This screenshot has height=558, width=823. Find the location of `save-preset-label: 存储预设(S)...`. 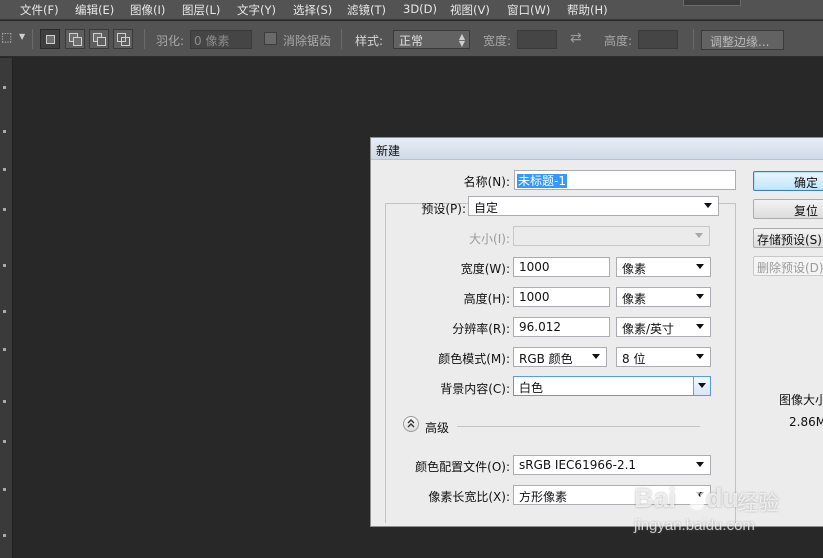

save-preset-label: 存储预设(S)... is located at coordinates (790, 240).